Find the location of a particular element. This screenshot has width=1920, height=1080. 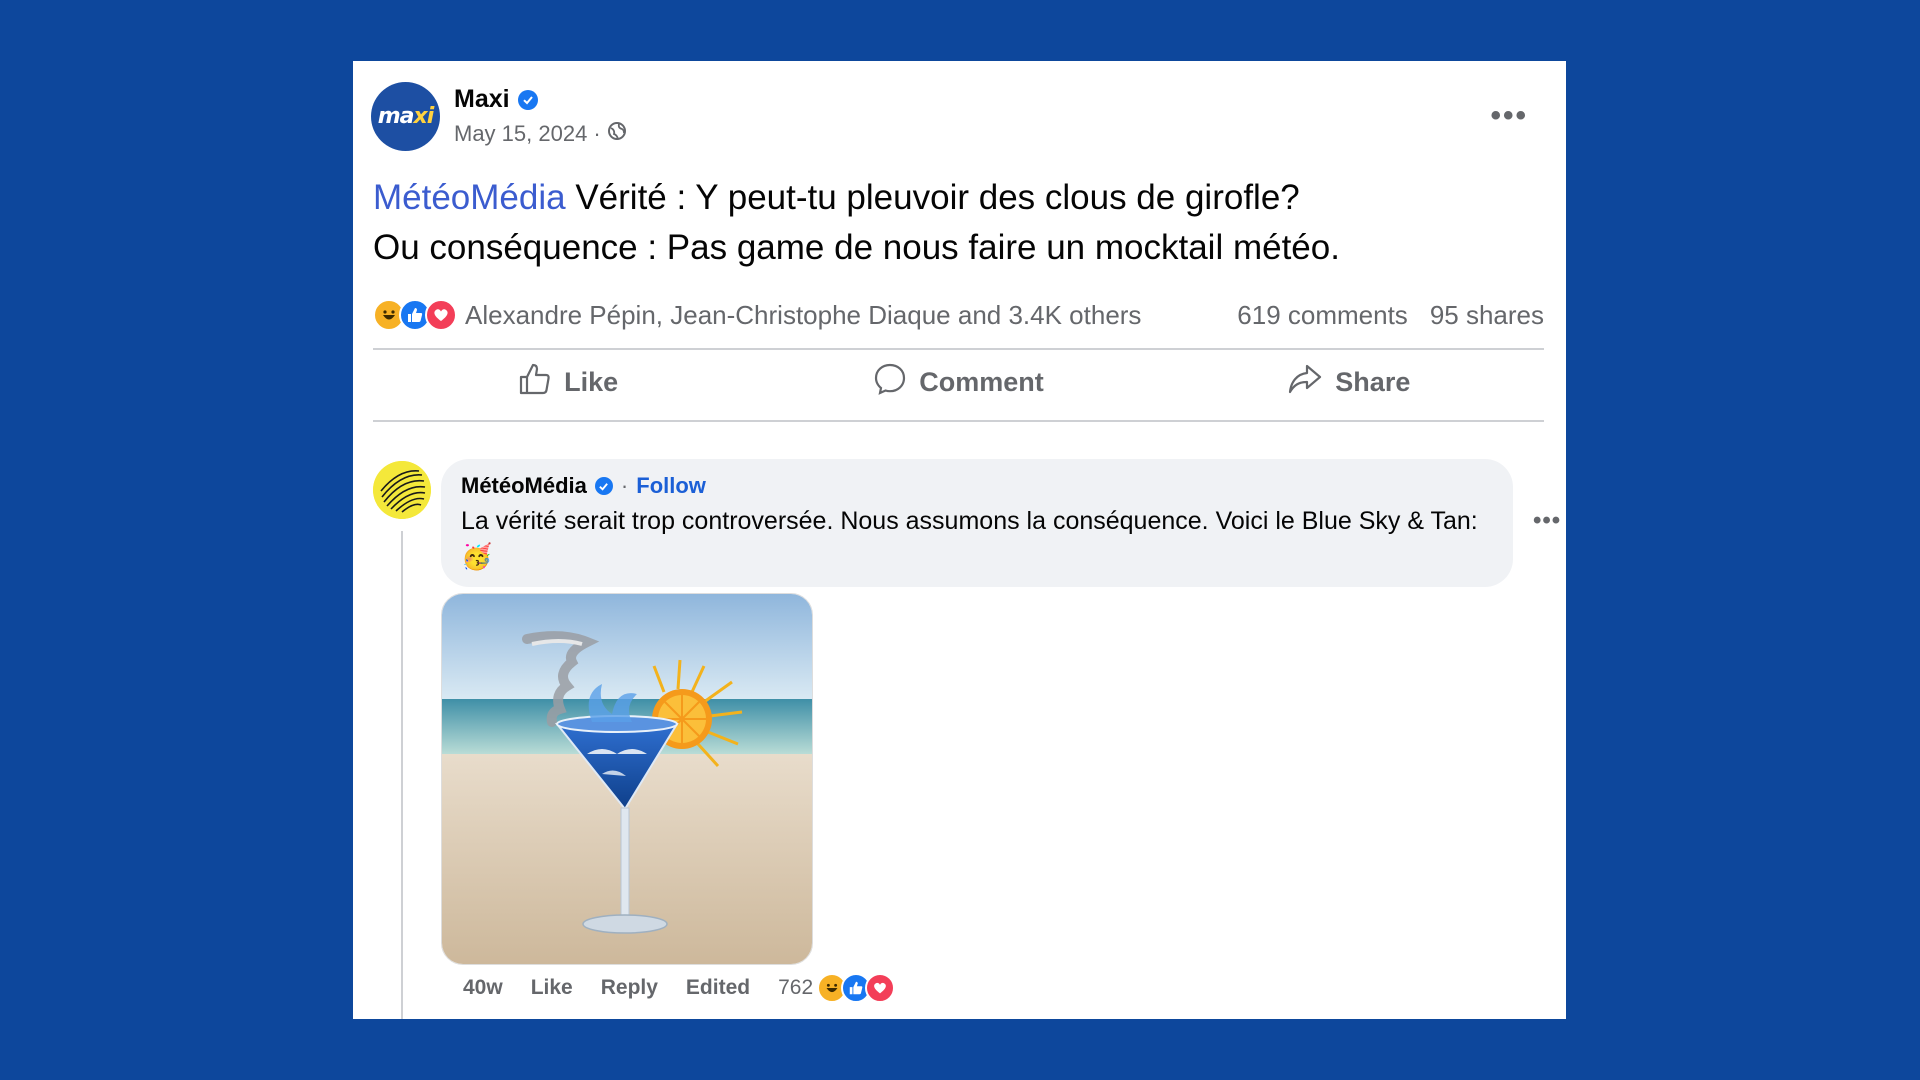

comment-reactions: 762 is located at coordinates (840, 988).